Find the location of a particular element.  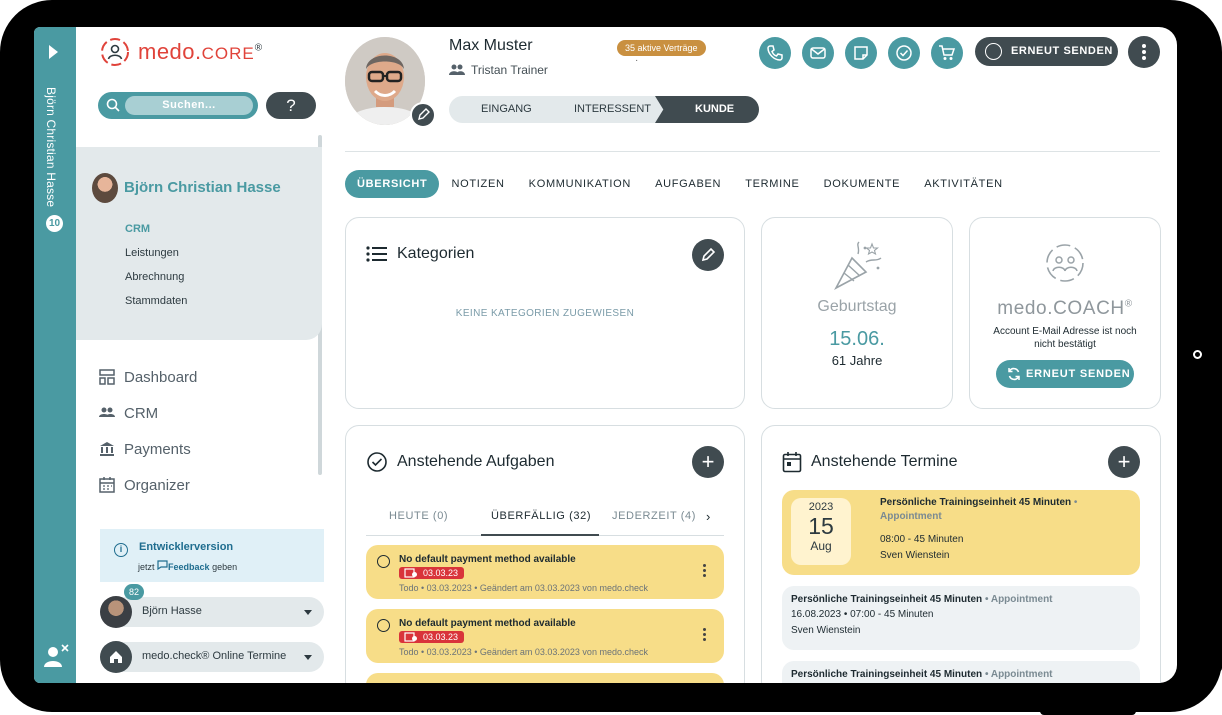

device-camera is located at coordinates (1197, 354).